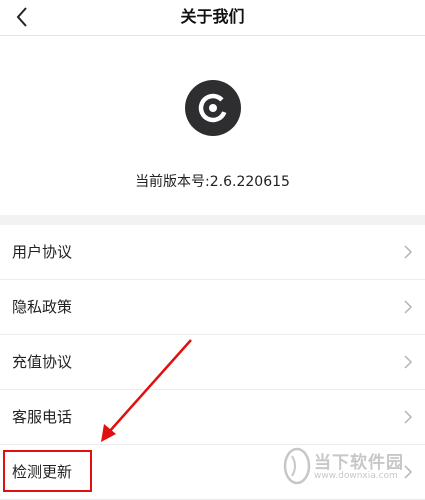 The width and height of the screenshot is (425, 500). I want to click on menu-item-label: 客服电话, so click(42, 417).